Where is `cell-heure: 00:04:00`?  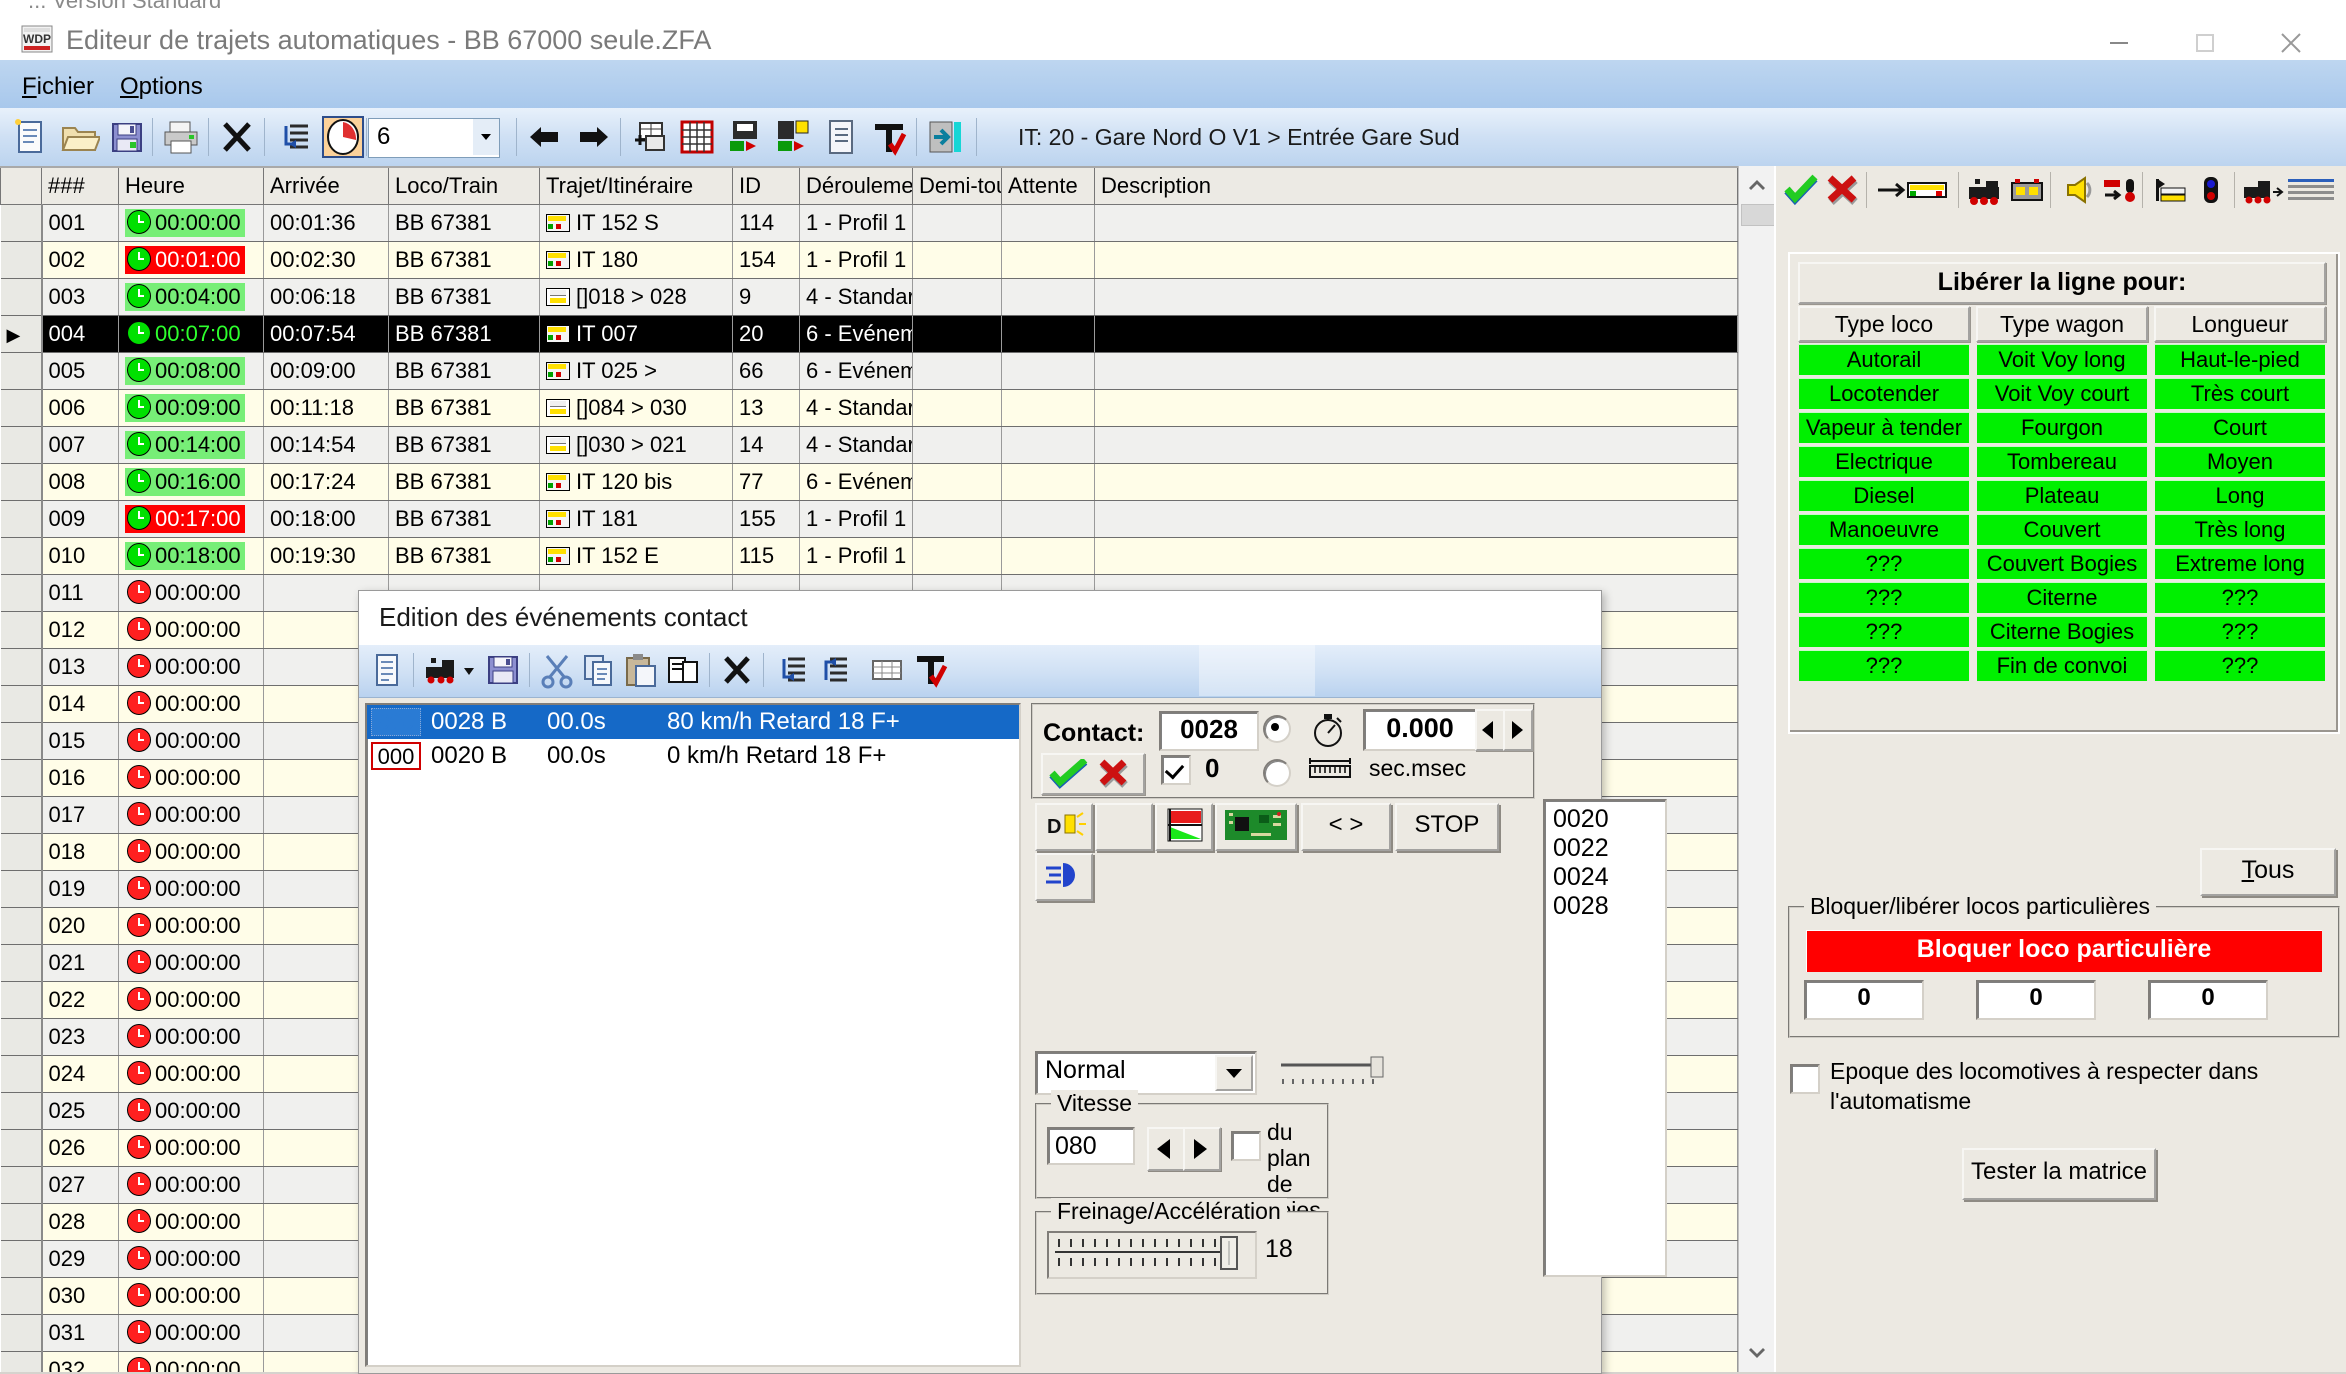
cell-heure: 00:04:00 is located at coordinates (191, 297).